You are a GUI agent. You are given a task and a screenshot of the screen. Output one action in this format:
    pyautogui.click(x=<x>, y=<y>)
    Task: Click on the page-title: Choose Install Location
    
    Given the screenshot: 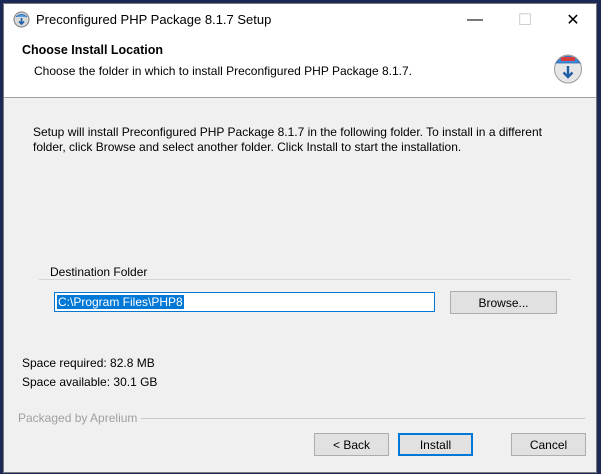 What is the action you would take?
    pyautogui.click(x=92, y=50)
    